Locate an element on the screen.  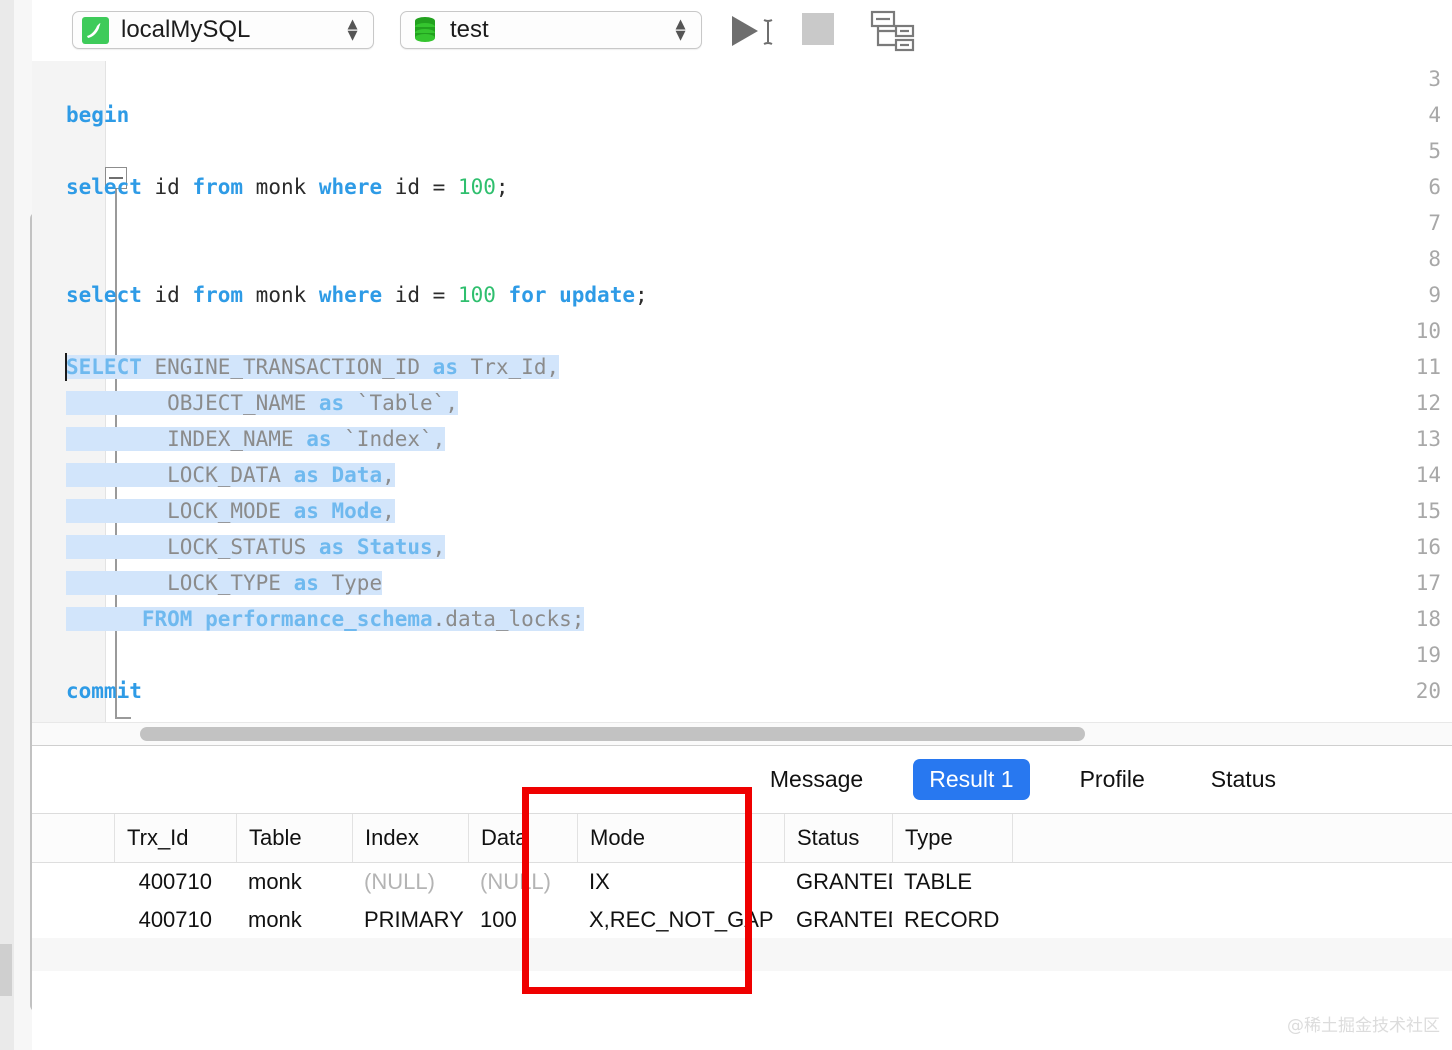
editor-horizontal-scrollbar is located at coordinates (742, 734).